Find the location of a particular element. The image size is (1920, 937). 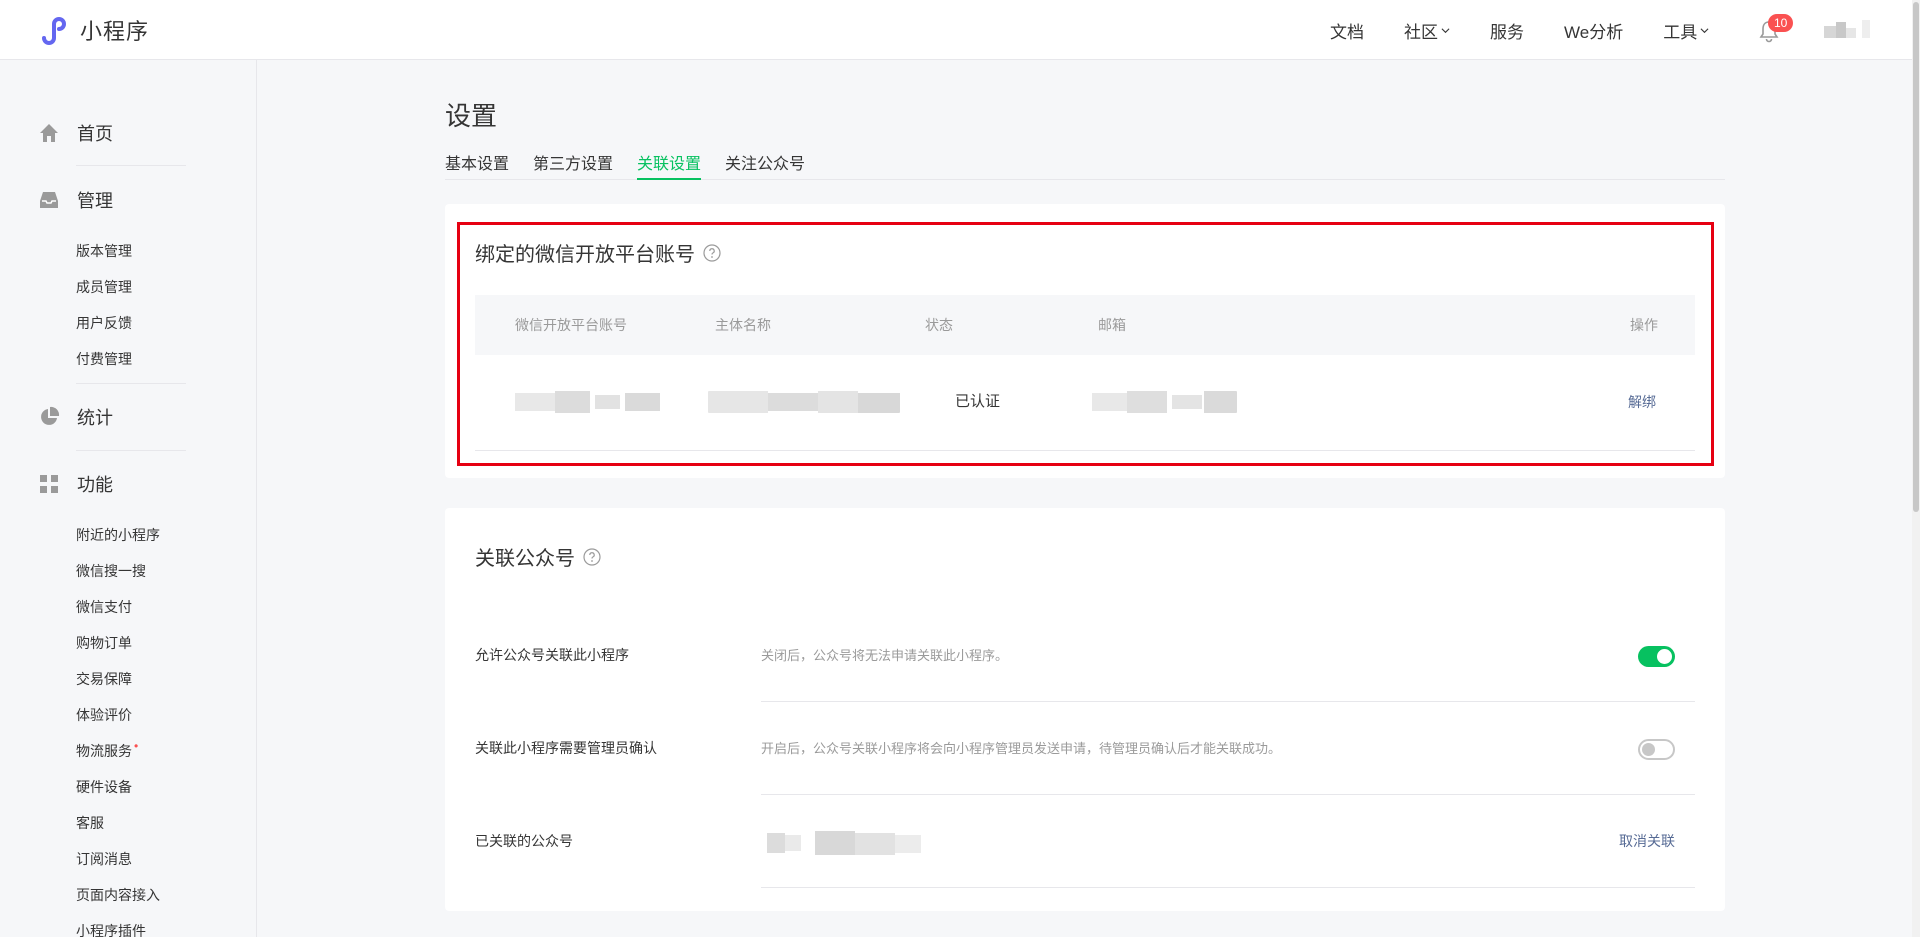

section-title: 关联公众号 is located at coordinates (525, 559).